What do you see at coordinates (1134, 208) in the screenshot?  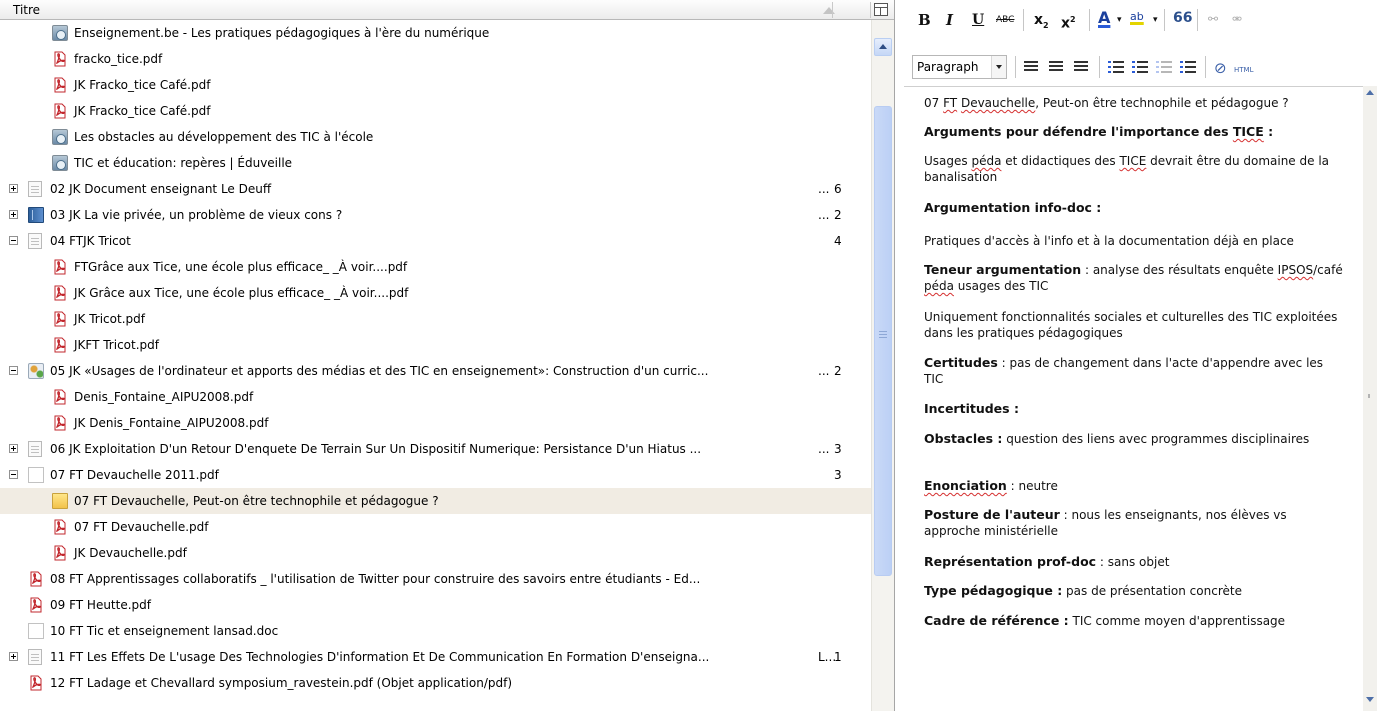 I see `note-paragraph: Argumentation info-doc :` at bounding box center [1134, 208].